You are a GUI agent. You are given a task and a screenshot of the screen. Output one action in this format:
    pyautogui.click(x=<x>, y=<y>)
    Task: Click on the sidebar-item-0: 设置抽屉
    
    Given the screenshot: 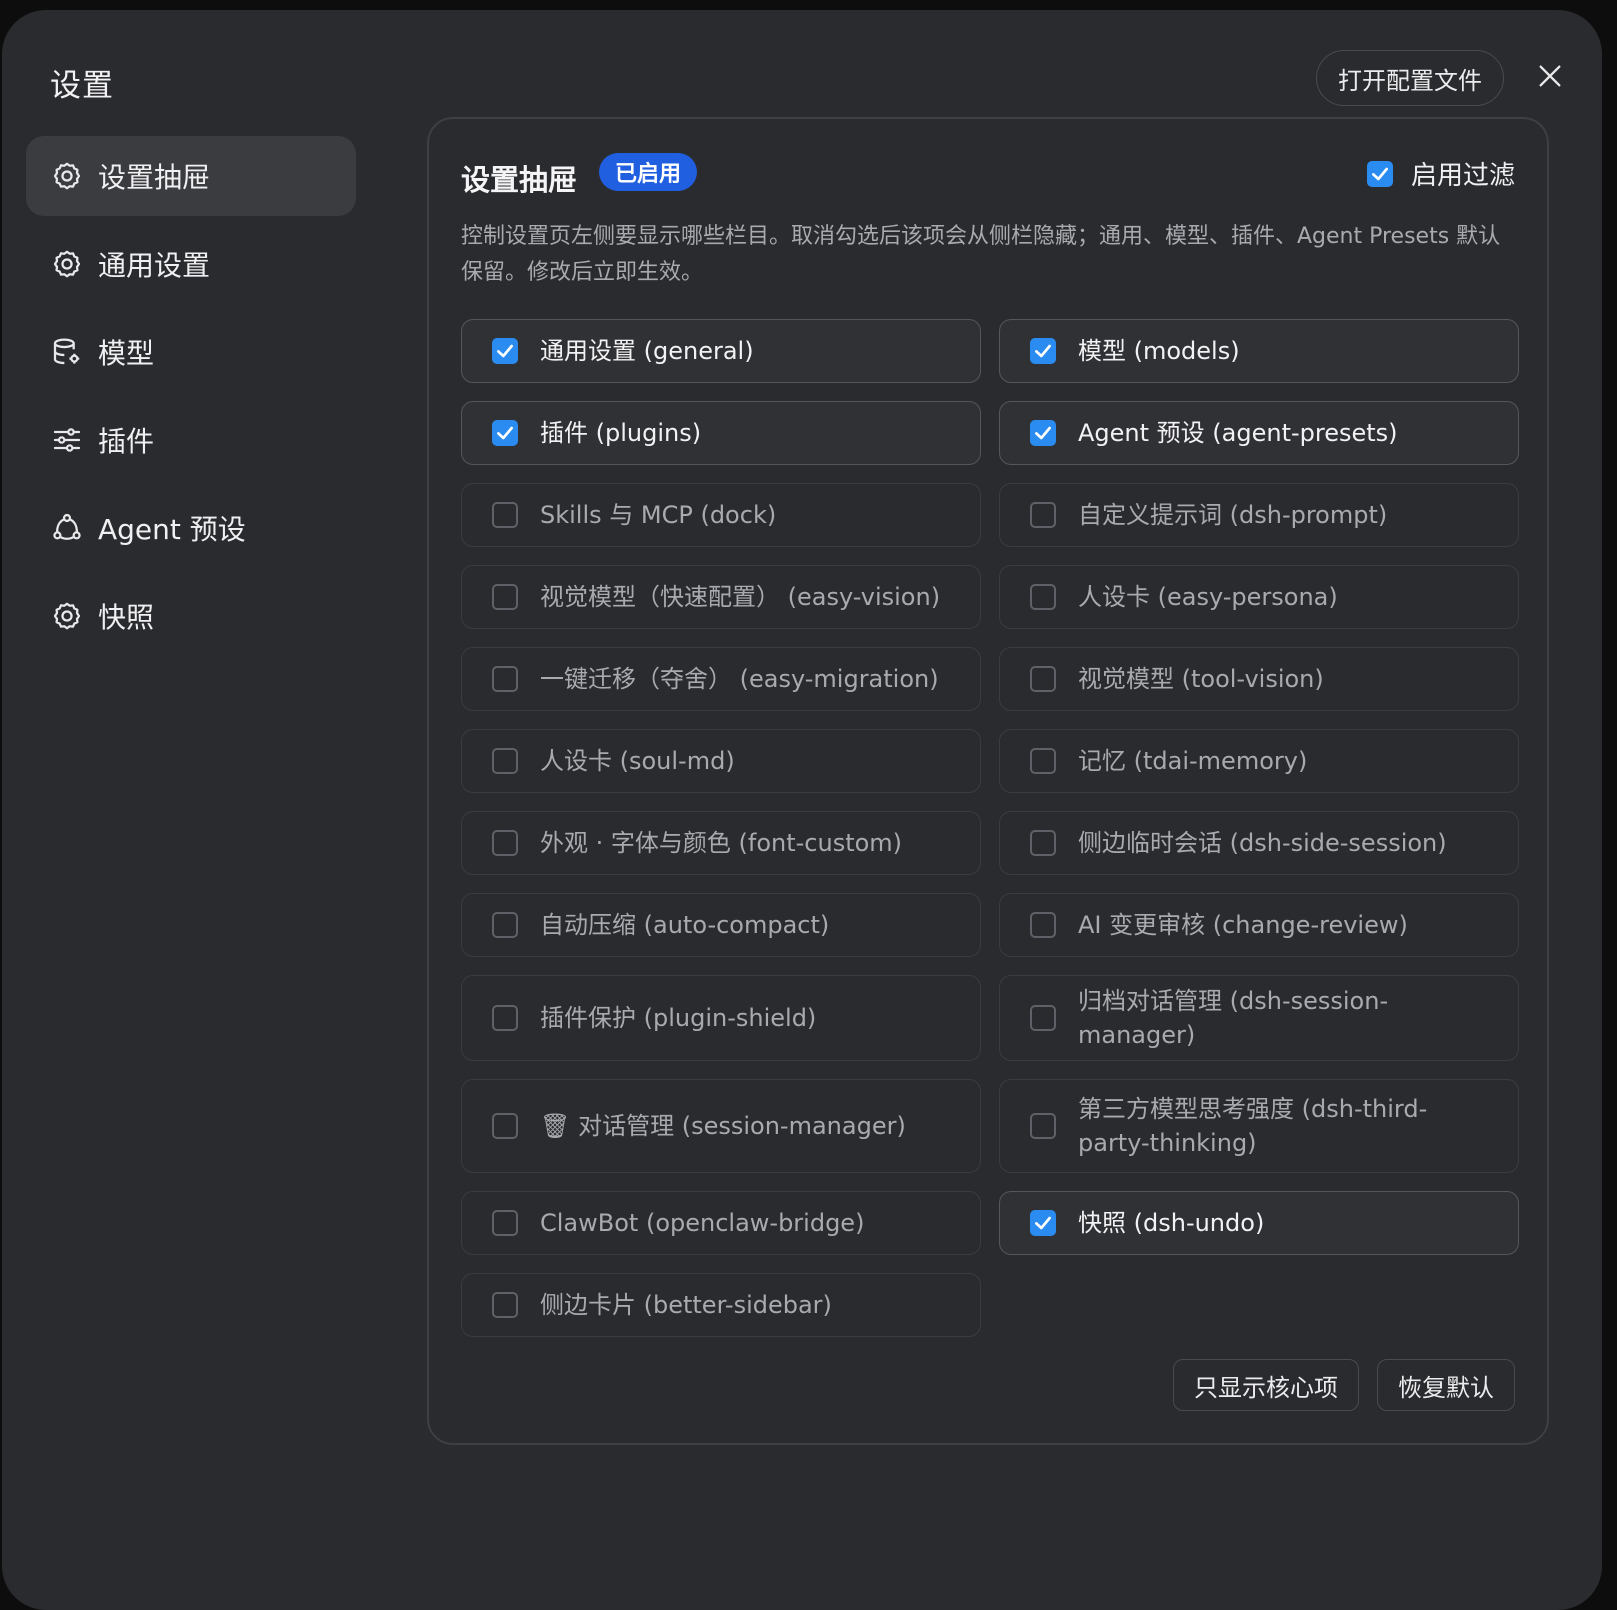 What is the action you would take?
    pyautogui.click(x=191, y=176)
    